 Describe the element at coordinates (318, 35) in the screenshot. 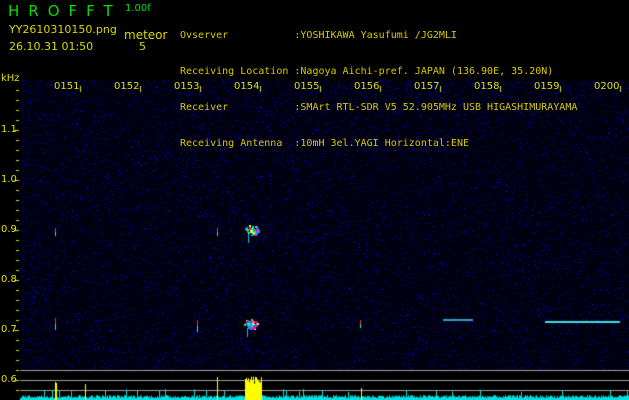

I see `info-row: Ovserver :YOSHIKAWA Yasufumi /JG2MLI` at that location.